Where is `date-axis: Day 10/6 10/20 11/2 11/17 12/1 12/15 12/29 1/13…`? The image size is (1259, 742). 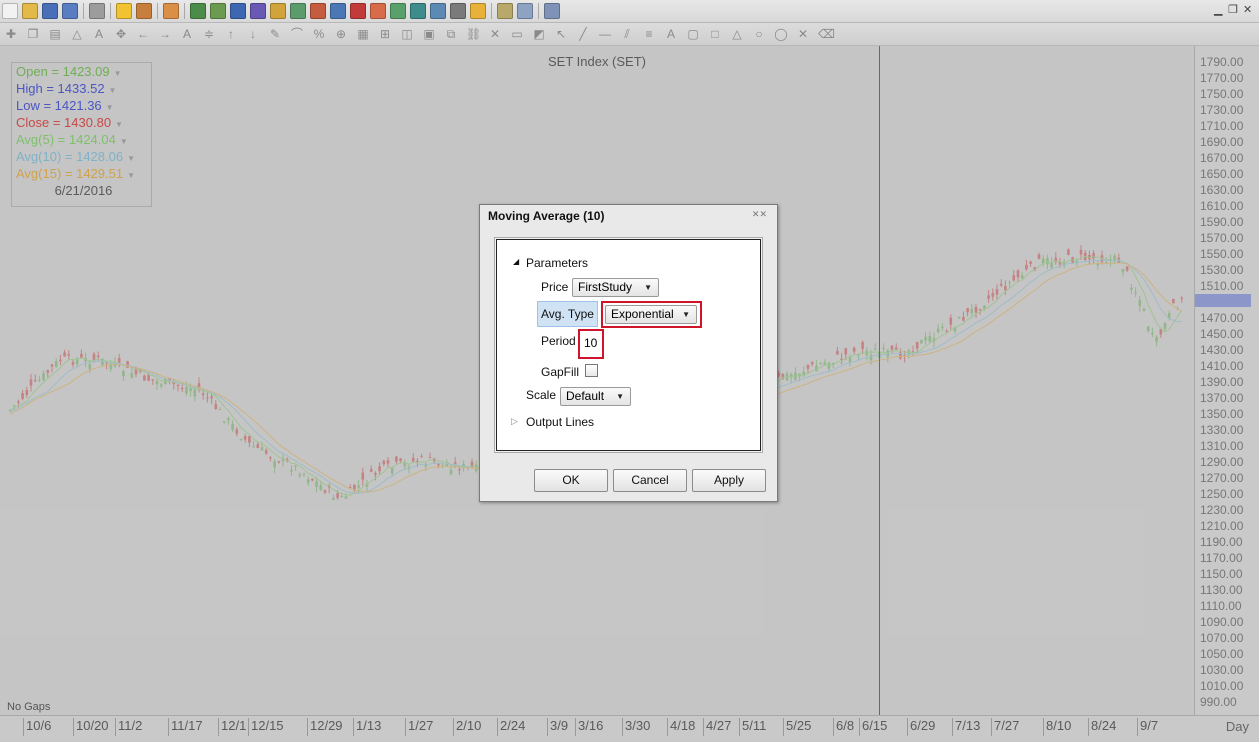 date-axis: Day 10/6 10/20 11/2 11/17 12/1 12/15 12/29 1/13… is located at coordinates (629, 728).